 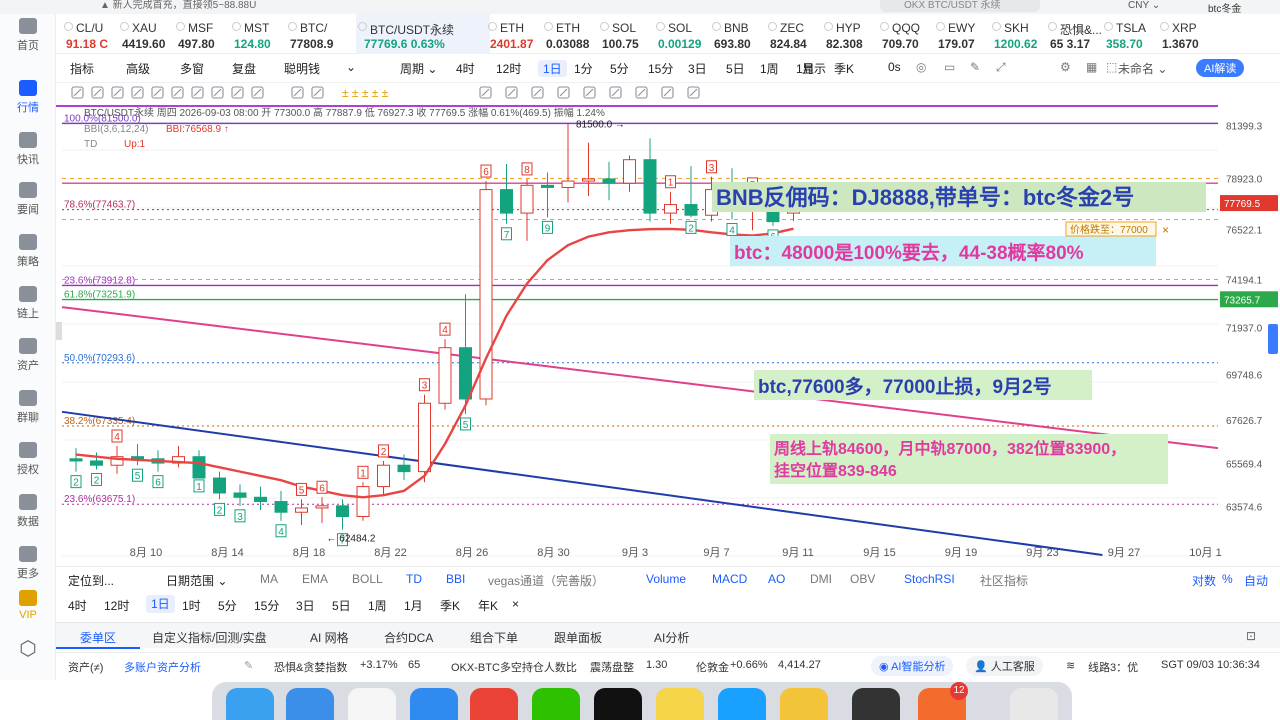 What do you see at coordinates (178, 6) in the screenshot?
I see `promo-notice: ▲ 新人完成首充，直接领5~88.88U` at bounding box center [178, 6].